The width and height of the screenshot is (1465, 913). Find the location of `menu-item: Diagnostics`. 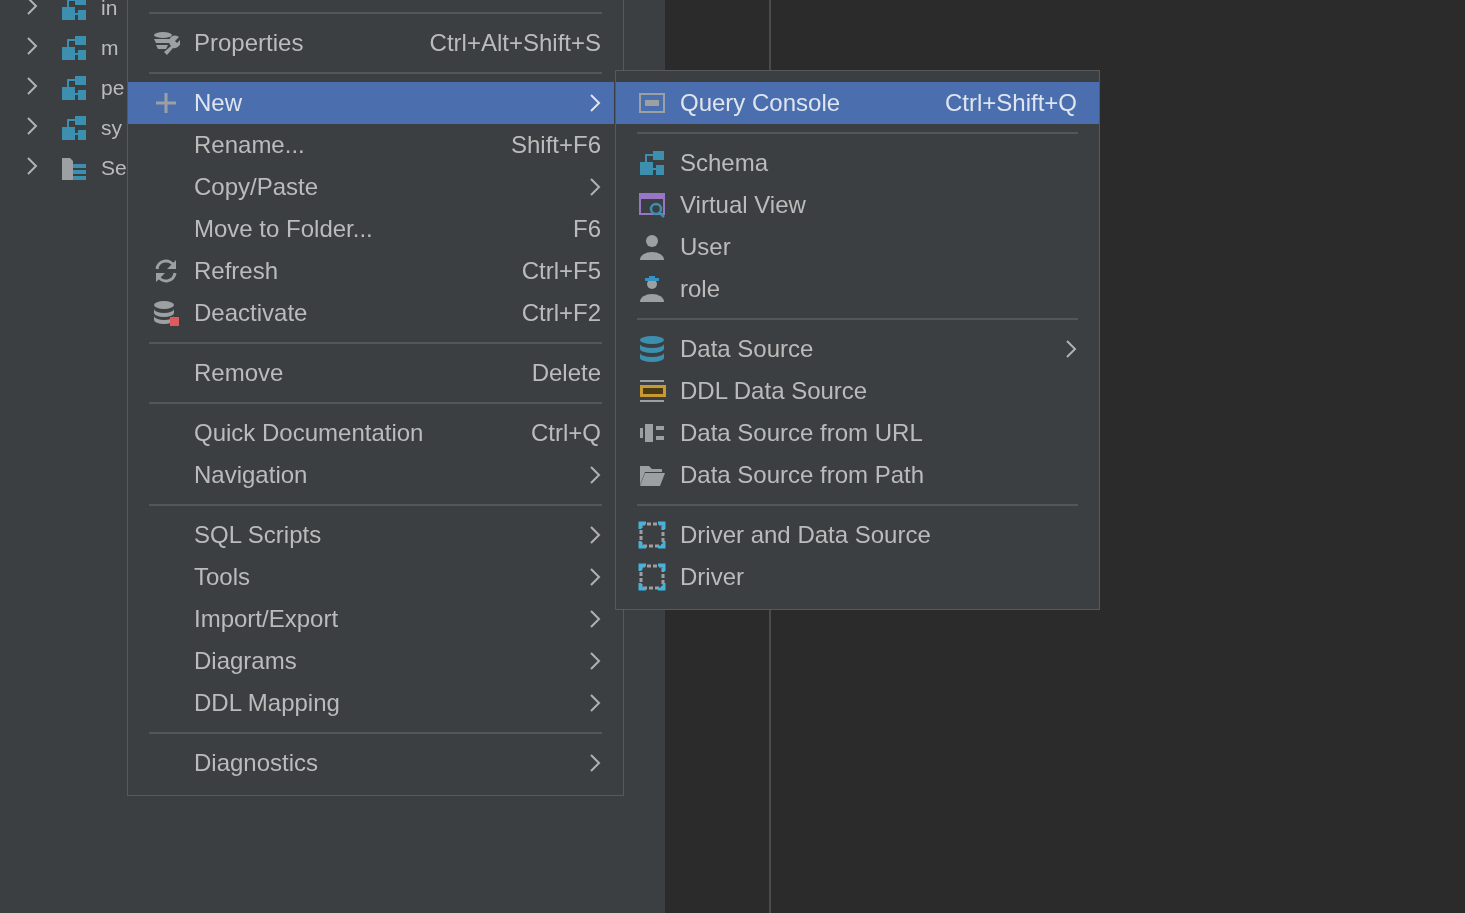

menu-item: Diagnostics is located at coordinates (371, 763).